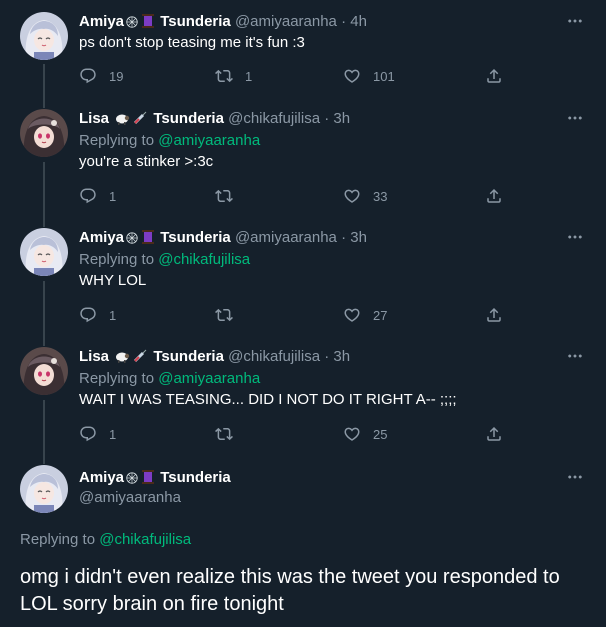  I want to click on like-button: 25, so click(365, 434).